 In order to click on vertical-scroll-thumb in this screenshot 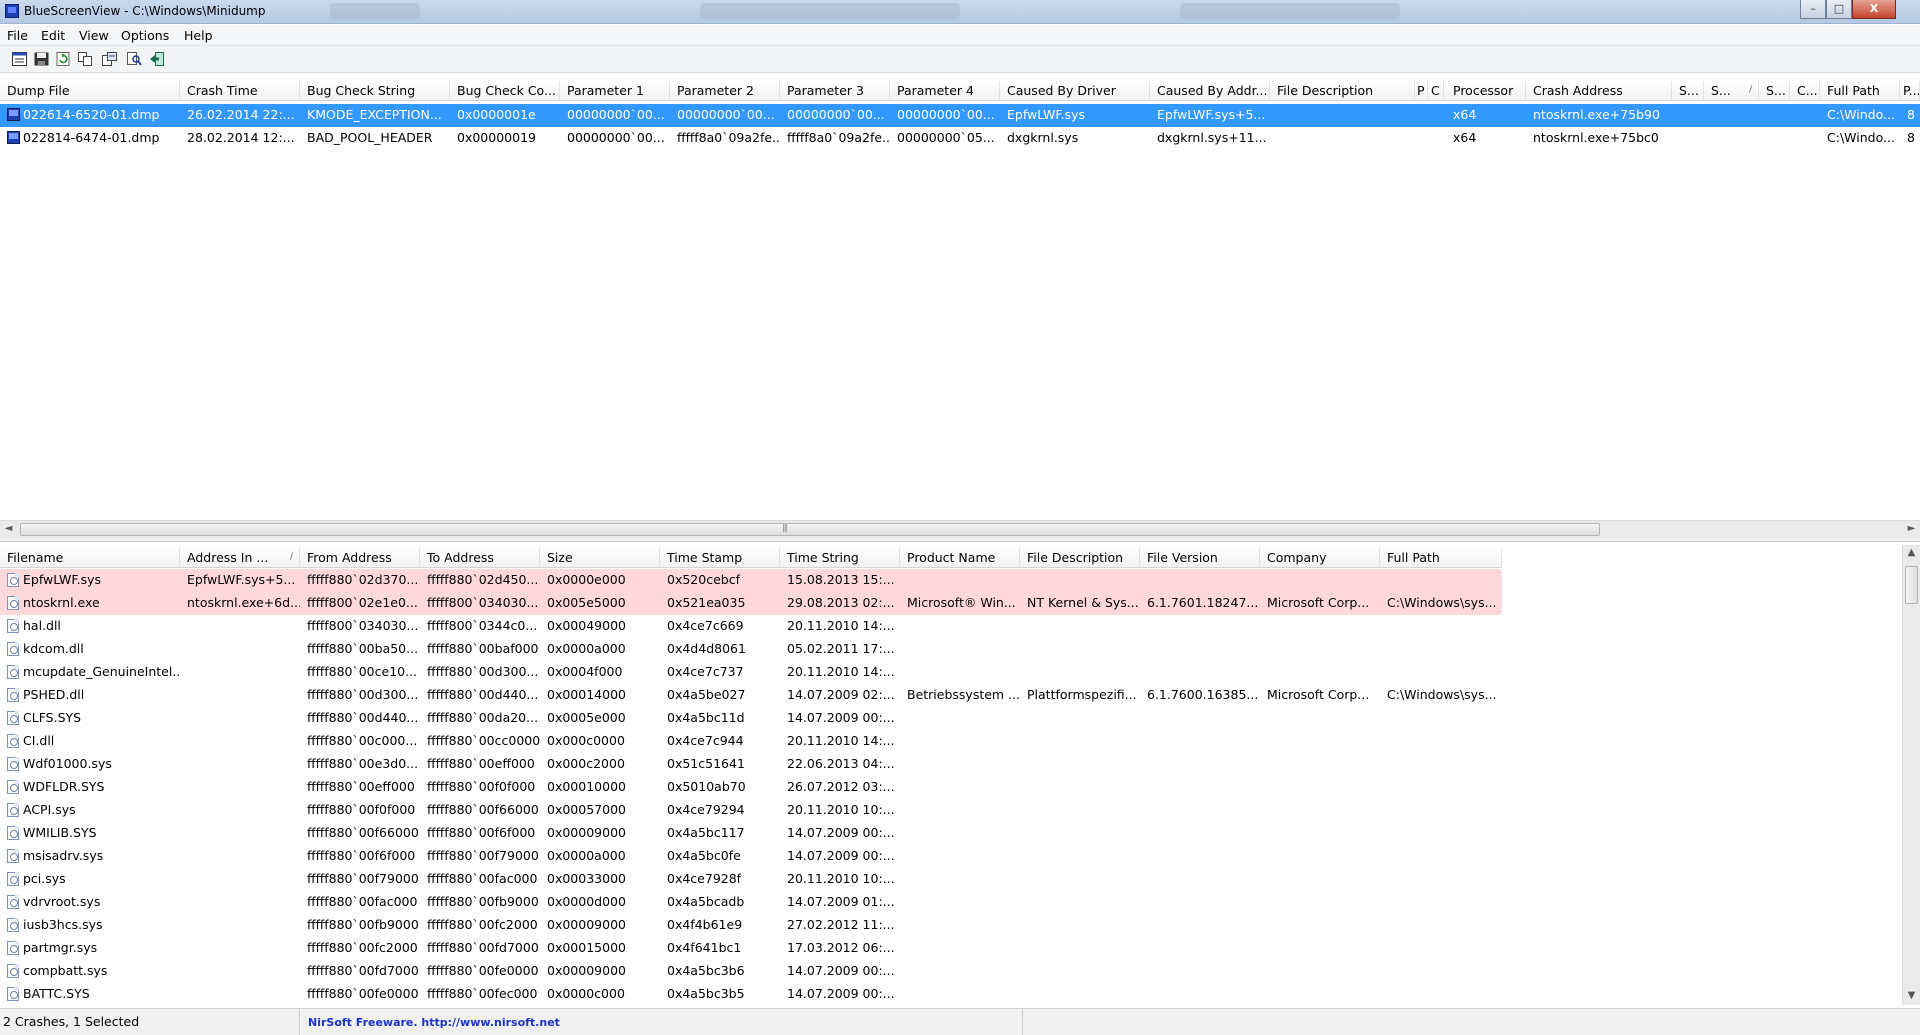, I will do `click(1911, 585)`.